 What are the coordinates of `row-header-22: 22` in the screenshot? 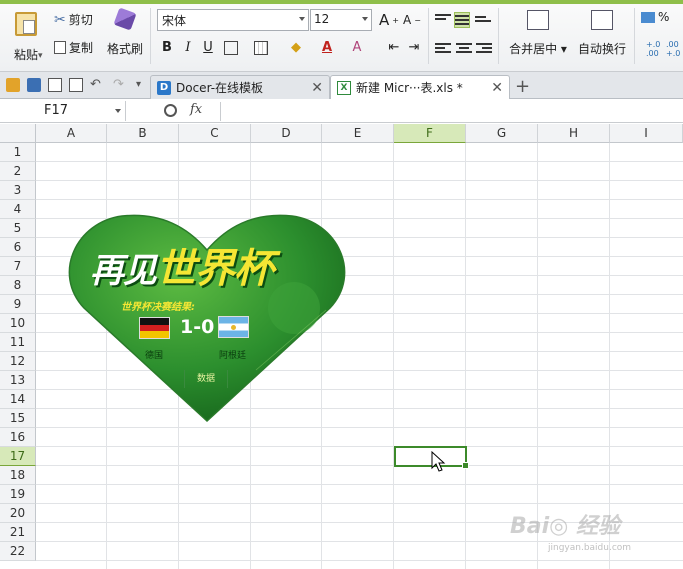 It's located at (18, 551).